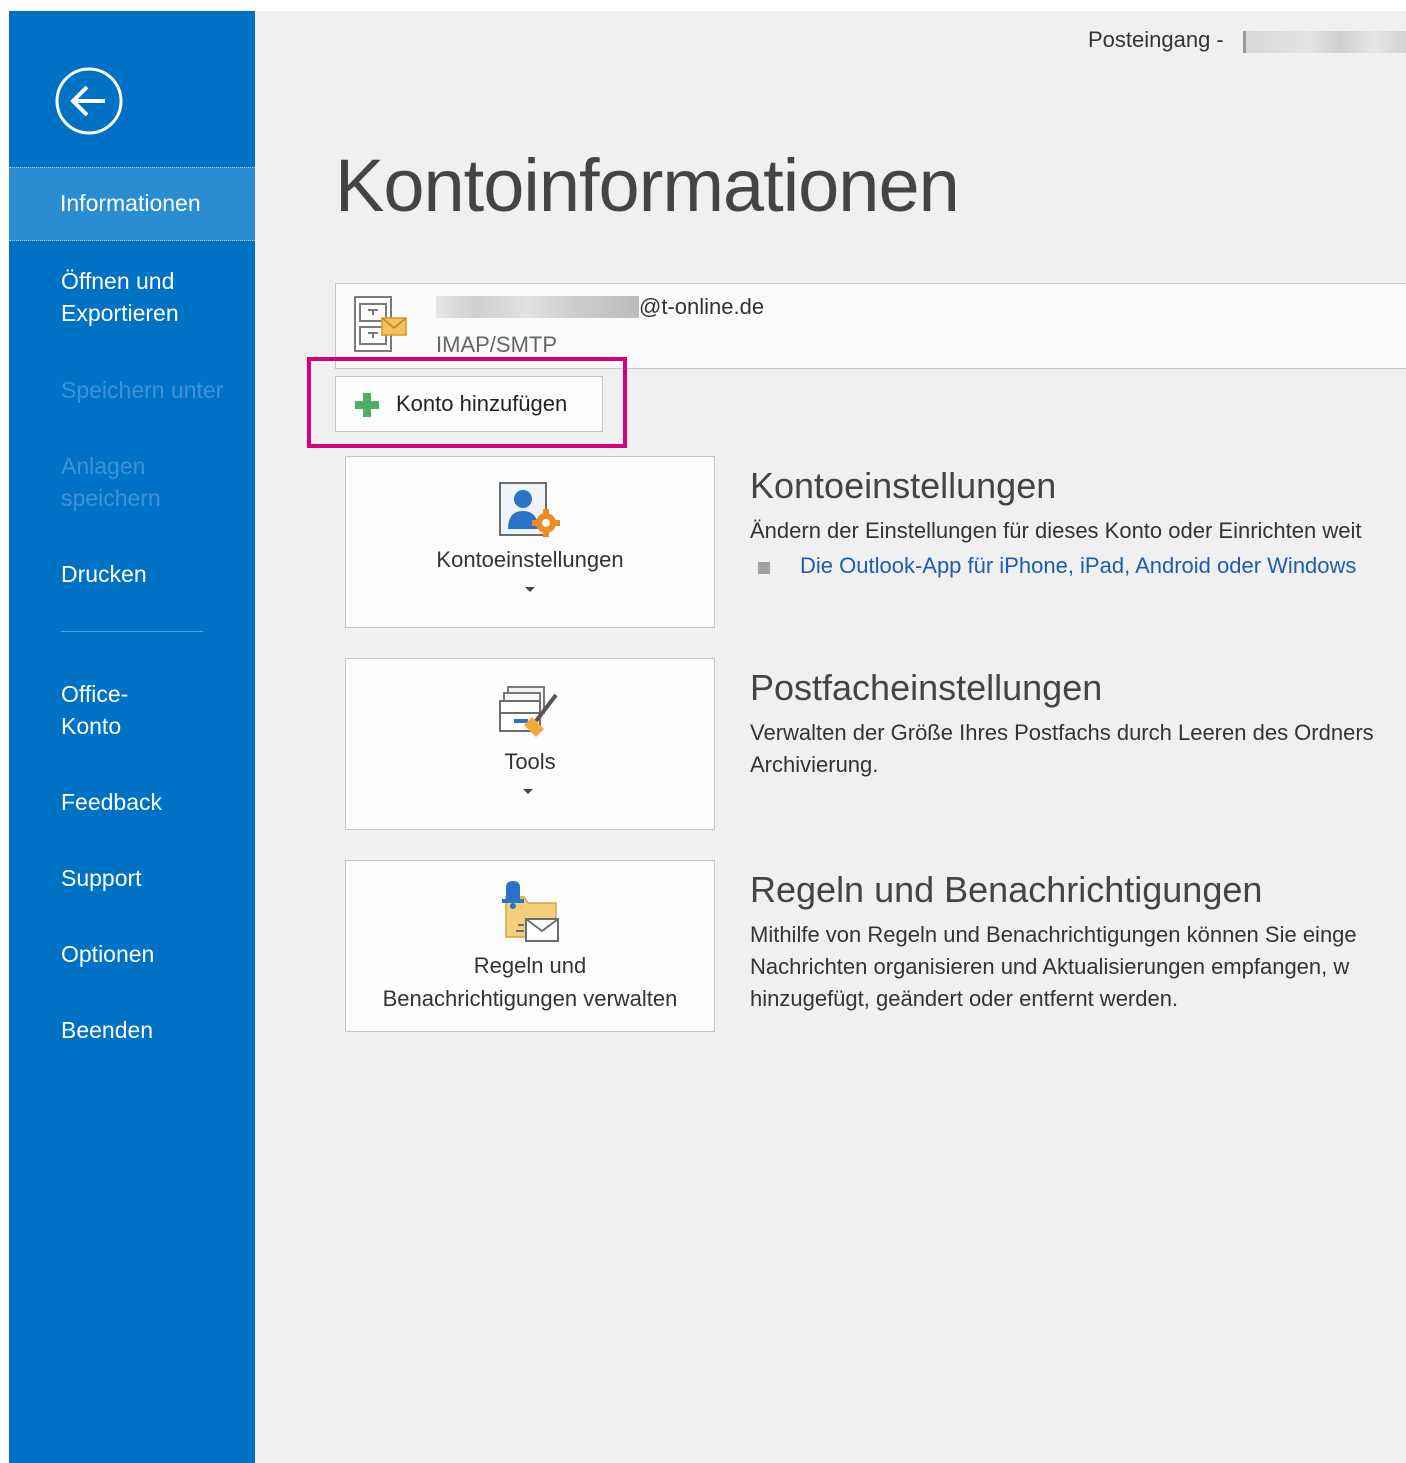  What do you see at coordinates (111, 482) in the screenshot?
I see `nav-anlagen-speichern: Anlagen speichern` at bounding box center [111, 482].